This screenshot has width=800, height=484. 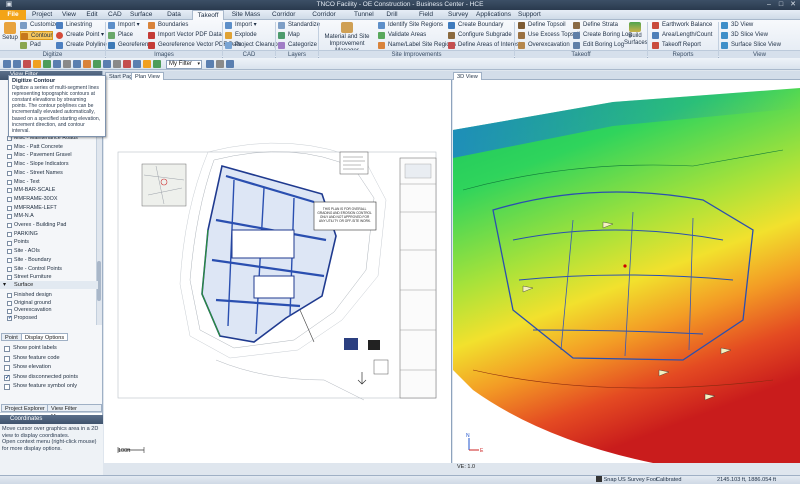 What do you see at coordinates (595, 25) in the screenshot?
I see `define-strata-button: Define Strata` at bounding box center [595, 25].